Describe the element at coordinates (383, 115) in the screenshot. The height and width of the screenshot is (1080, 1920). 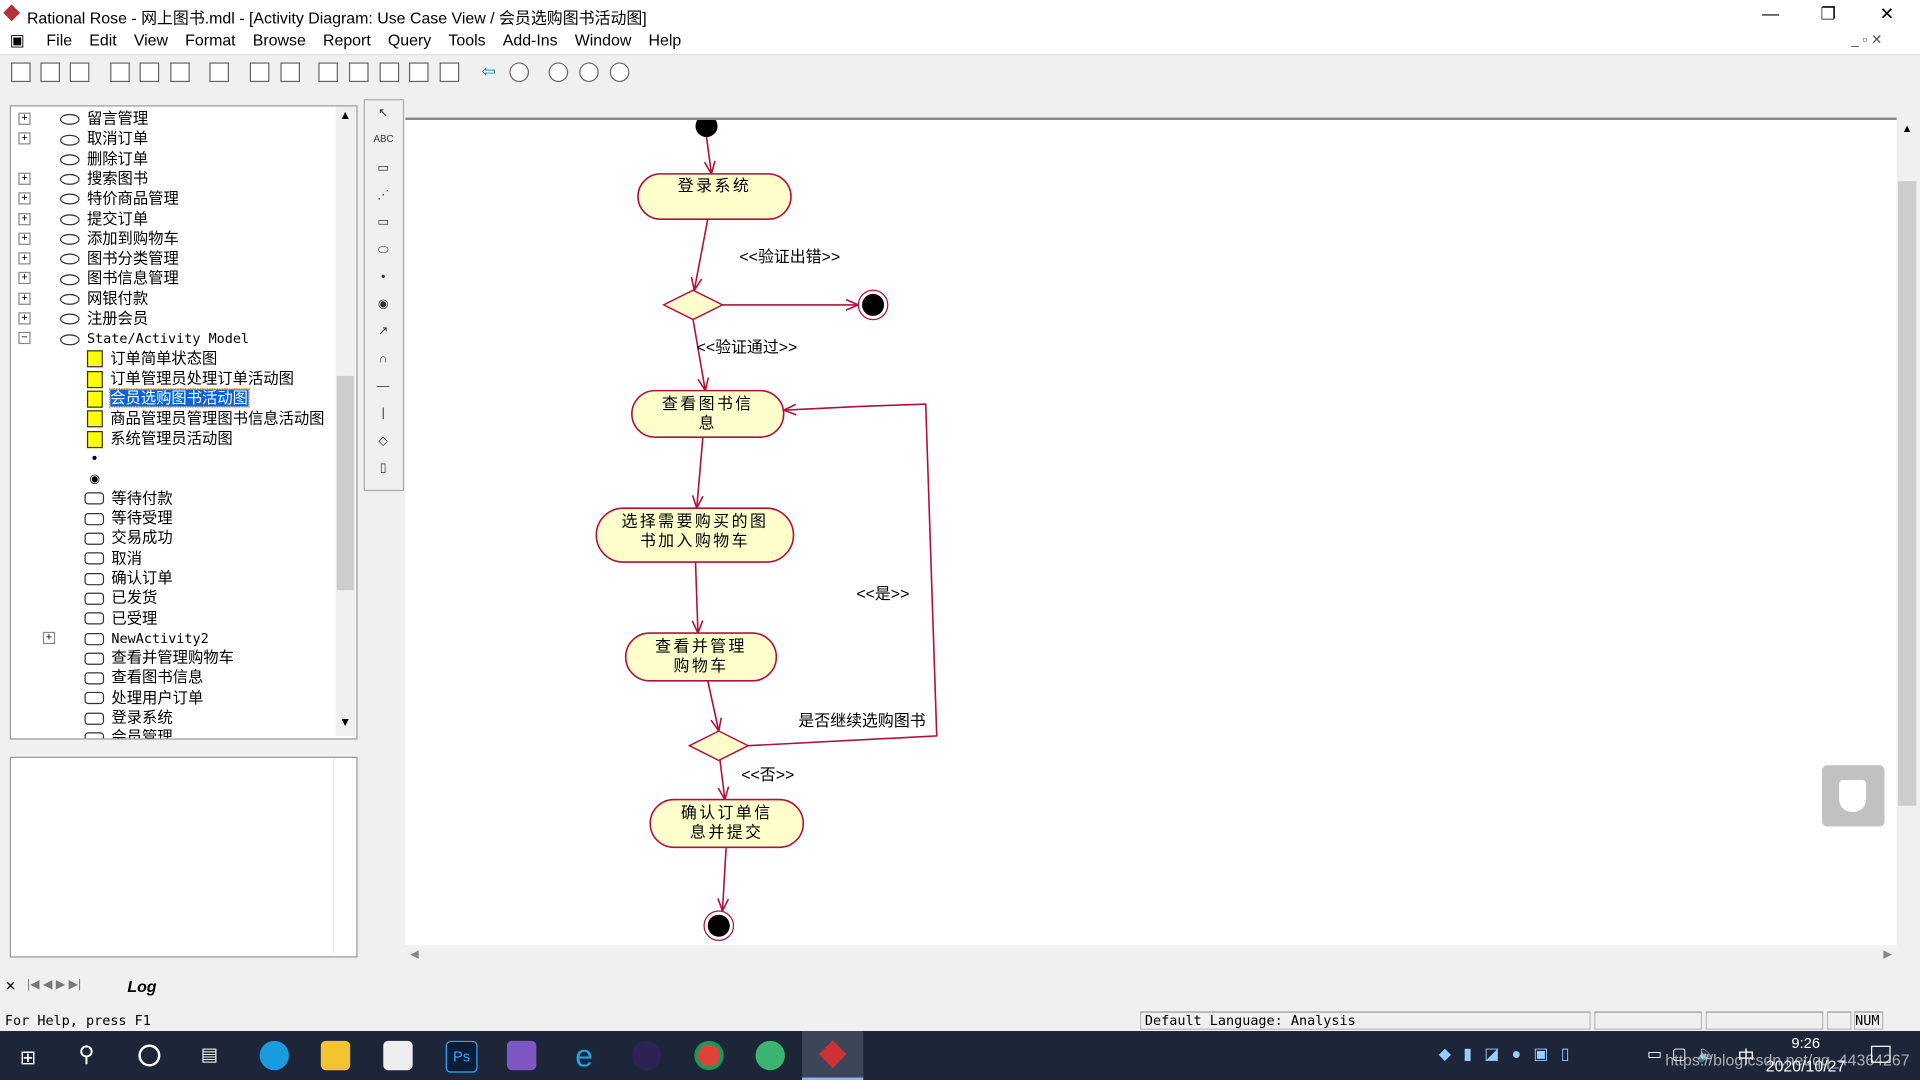
I see `selection-tool-icon: ↖` at that location.